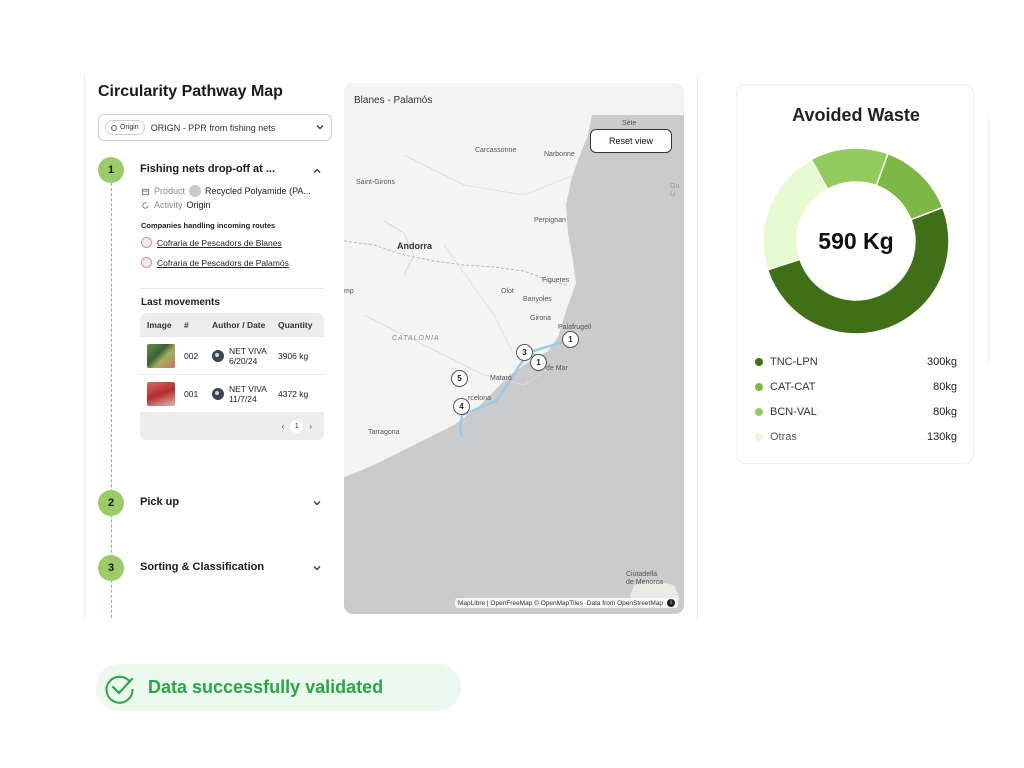 This screenshot has width=1024, height=768. What do you see at coordinates (794, 362) in the screenshot?
I see `legend-name: TNC-LPN` at bounding box center [794, 362].